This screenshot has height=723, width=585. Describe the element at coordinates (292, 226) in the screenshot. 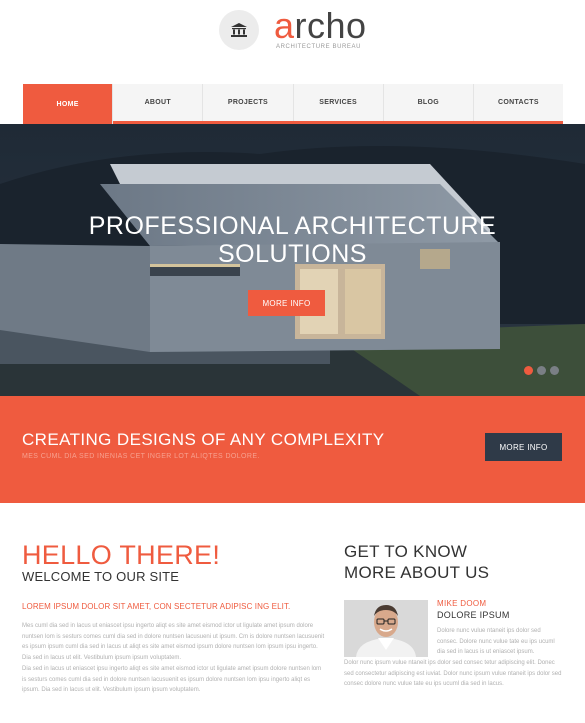

I see `hero-title-line1: PROFESSIONAL ARCHITECTURE` at that location.